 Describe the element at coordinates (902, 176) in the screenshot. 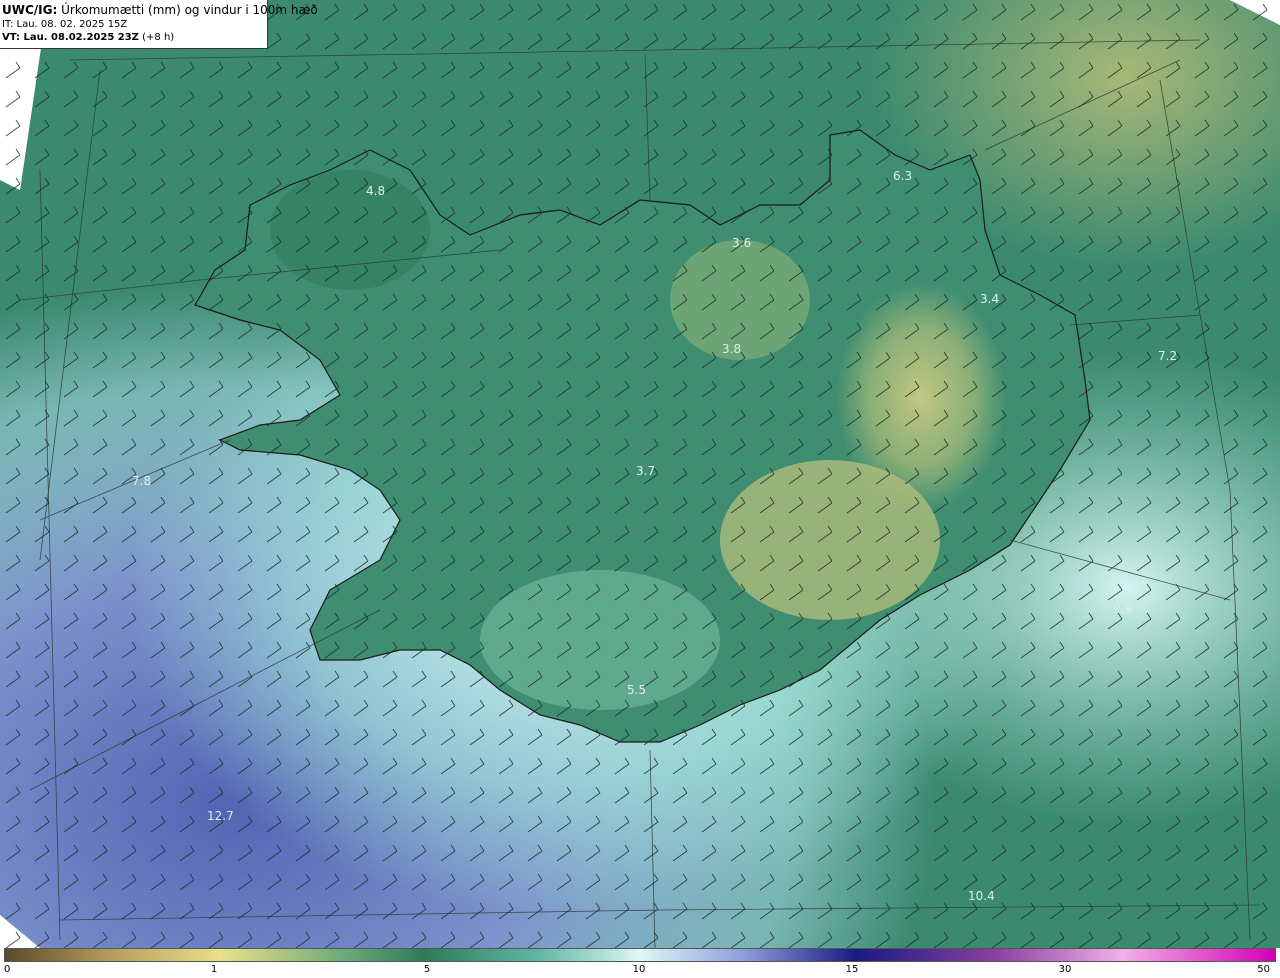

I see `map-label: 6.3` at that location.